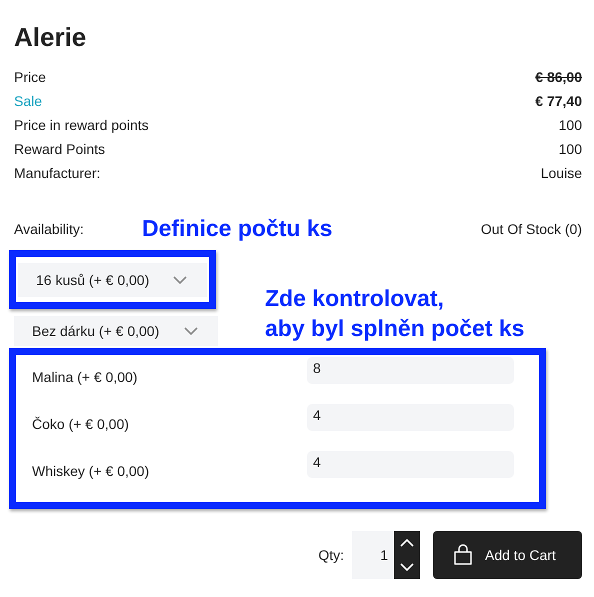 Image resolution: width=594 pixels, height=597 pixels. Describe the element at coordinates (561, 173) in the screenshot. I see `detail-value: Louise` at that location.